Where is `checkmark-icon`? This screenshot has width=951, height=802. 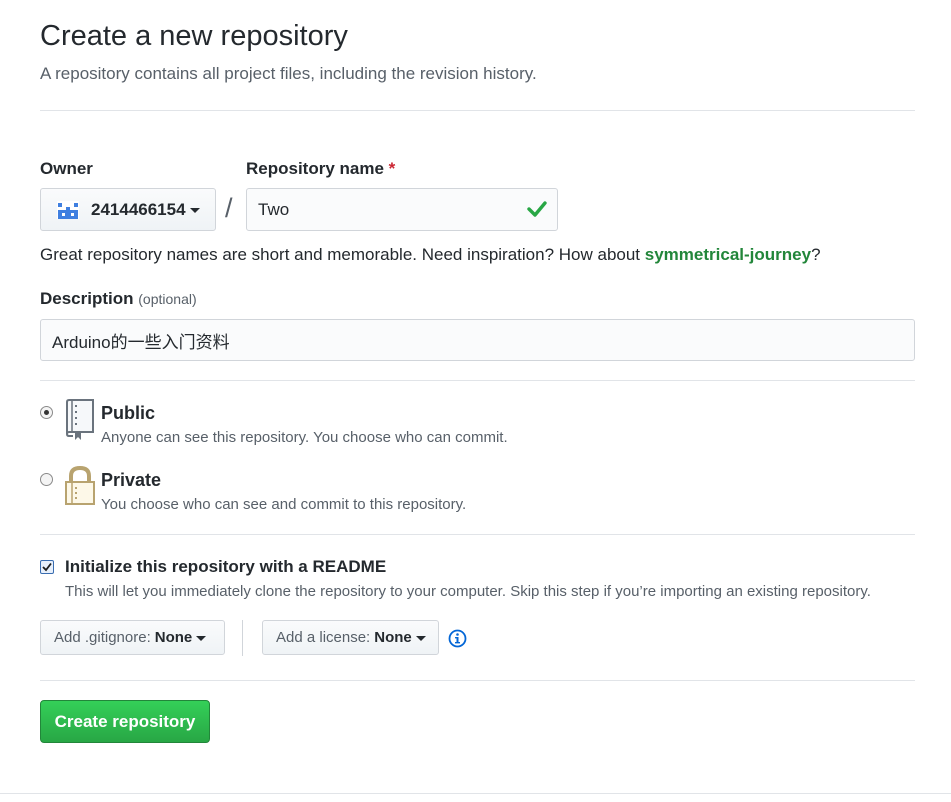 checkmark-icon is located at coordinates (47, 567).